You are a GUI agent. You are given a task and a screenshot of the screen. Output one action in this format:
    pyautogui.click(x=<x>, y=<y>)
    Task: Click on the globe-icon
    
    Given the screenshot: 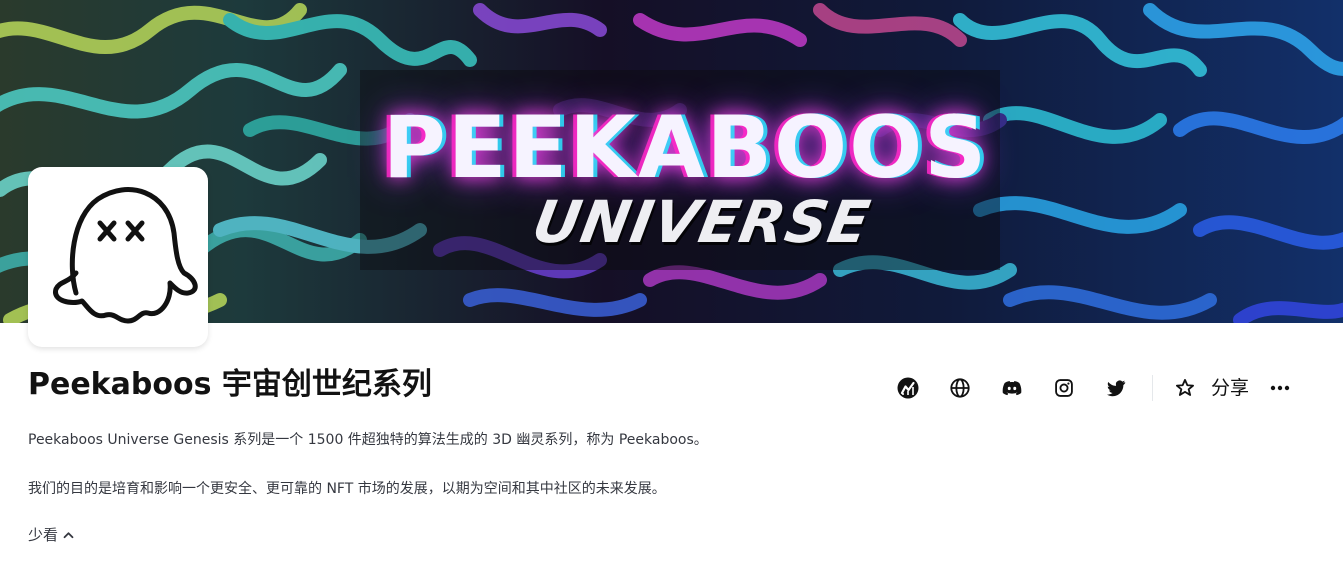 What is the action you would take?
    pyautogui.click(x=960, y=388)
    